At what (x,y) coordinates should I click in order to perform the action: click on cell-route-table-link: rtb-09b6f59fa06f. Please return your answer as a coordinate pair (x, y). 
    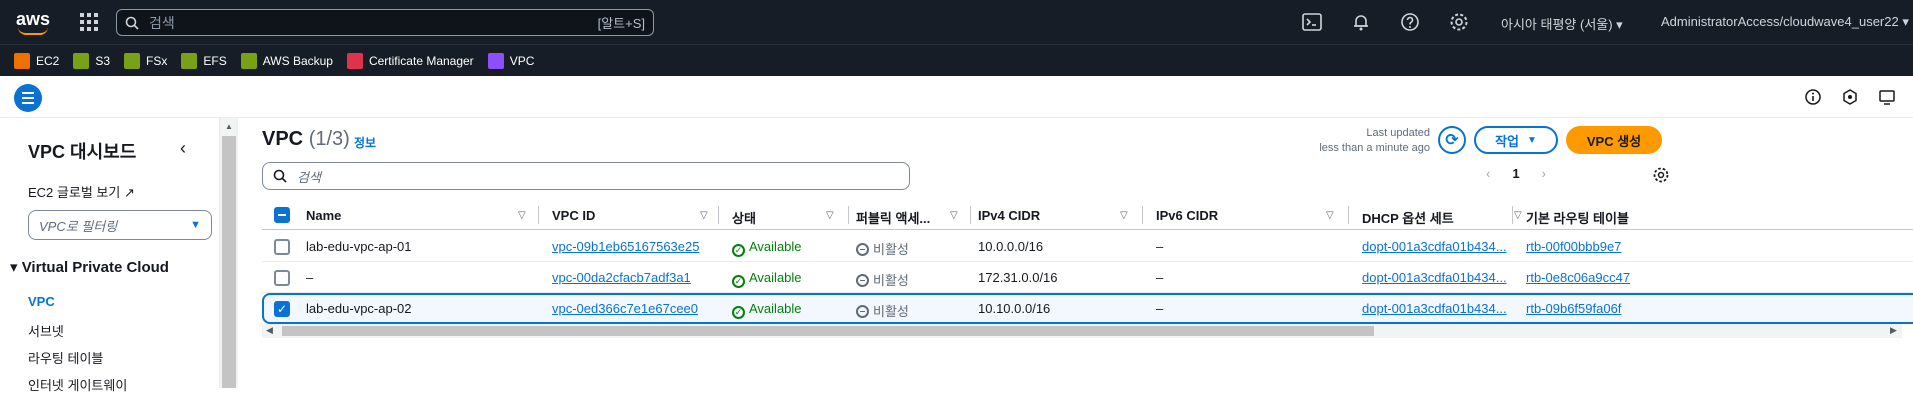
    Looking at the image, I should click on (1573, 308).